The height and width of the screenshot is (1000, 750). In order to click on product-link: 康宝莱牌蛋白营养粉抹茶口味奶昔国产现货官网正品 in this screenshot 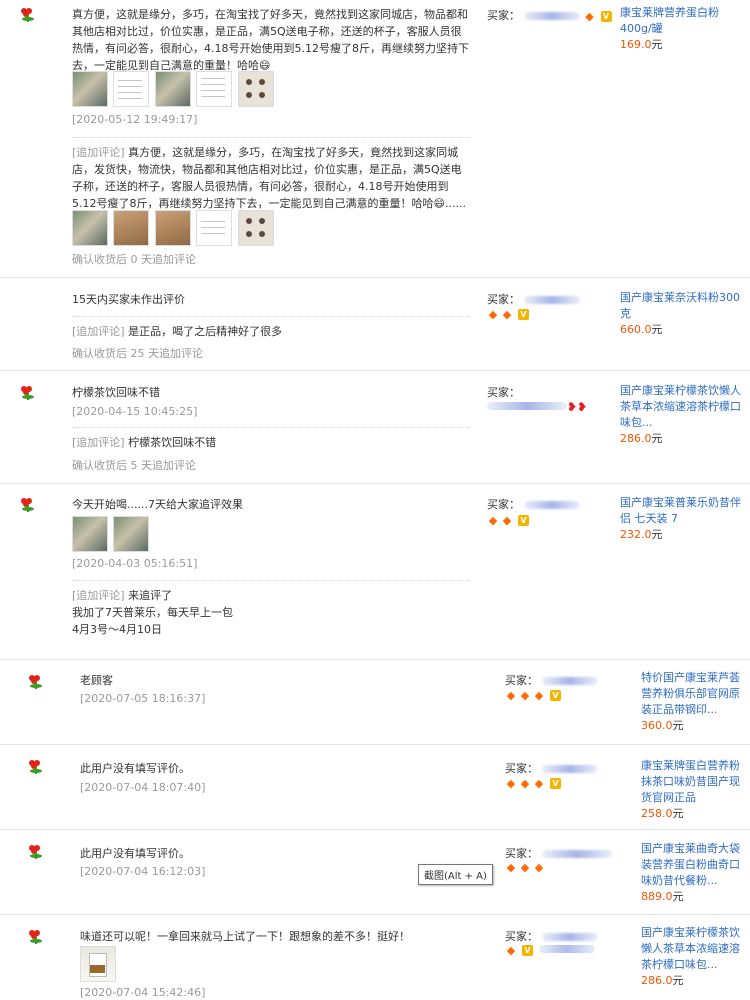, I will do `click(695, 782)`.